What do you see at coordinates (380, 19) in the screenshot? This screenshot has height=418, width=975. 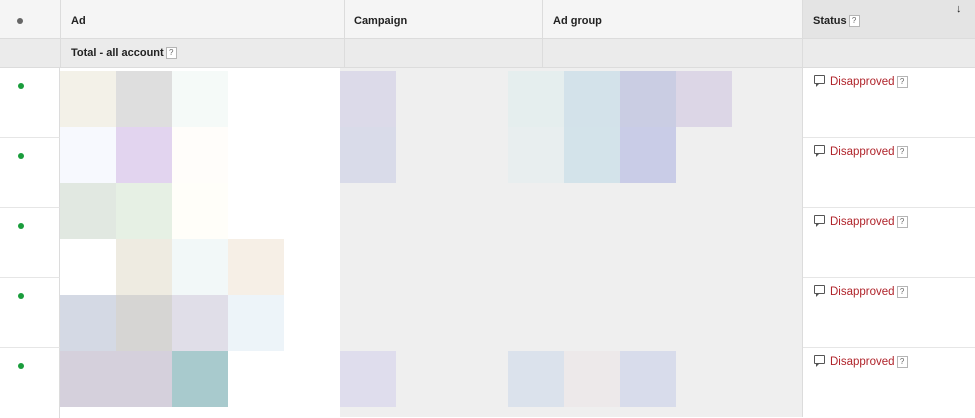 I see `column-header-campaign: Campaign` at bounding box center [380, 19].